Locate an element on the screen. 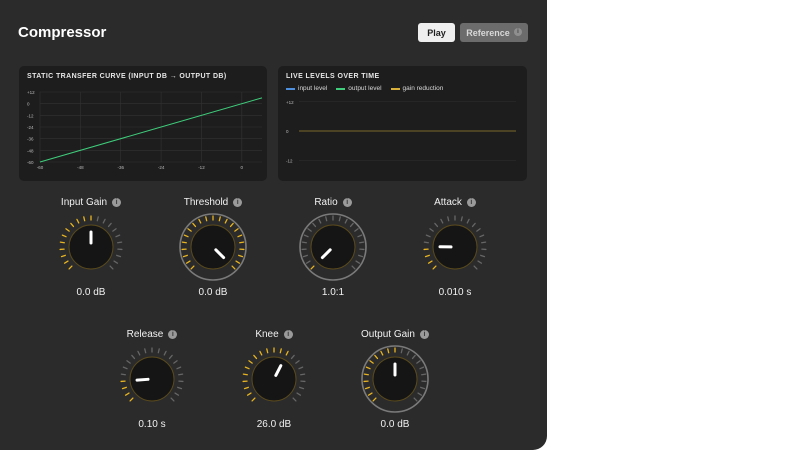 The image size is (800, 450). ratio-dial is located at coordinates (333, 247).